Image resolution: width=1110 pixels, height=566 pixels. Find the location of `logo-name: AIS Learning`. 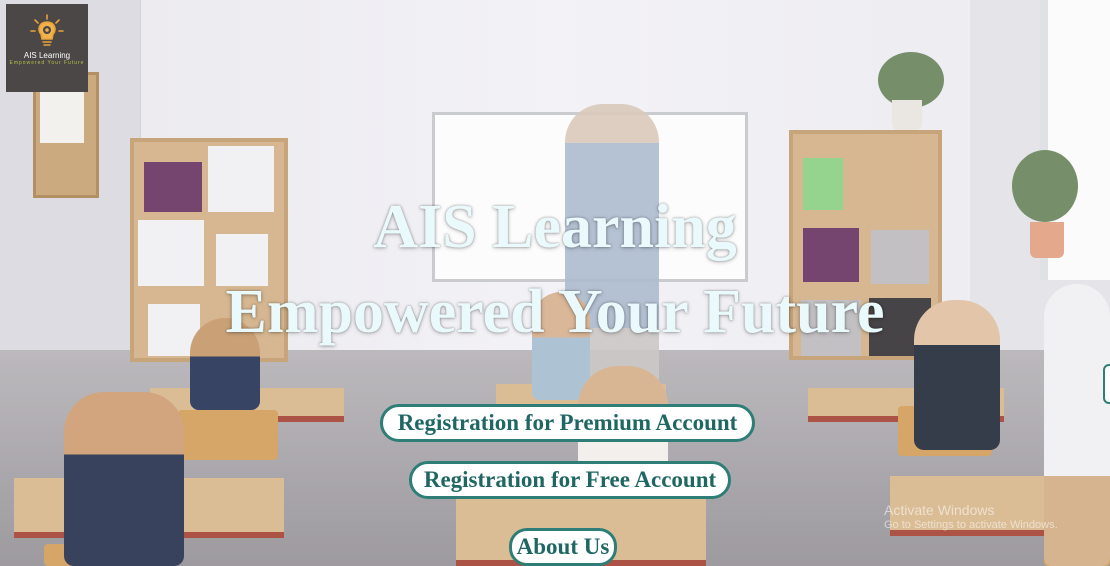

logo-name: AIS Learning is located at coordinates (47, 55).